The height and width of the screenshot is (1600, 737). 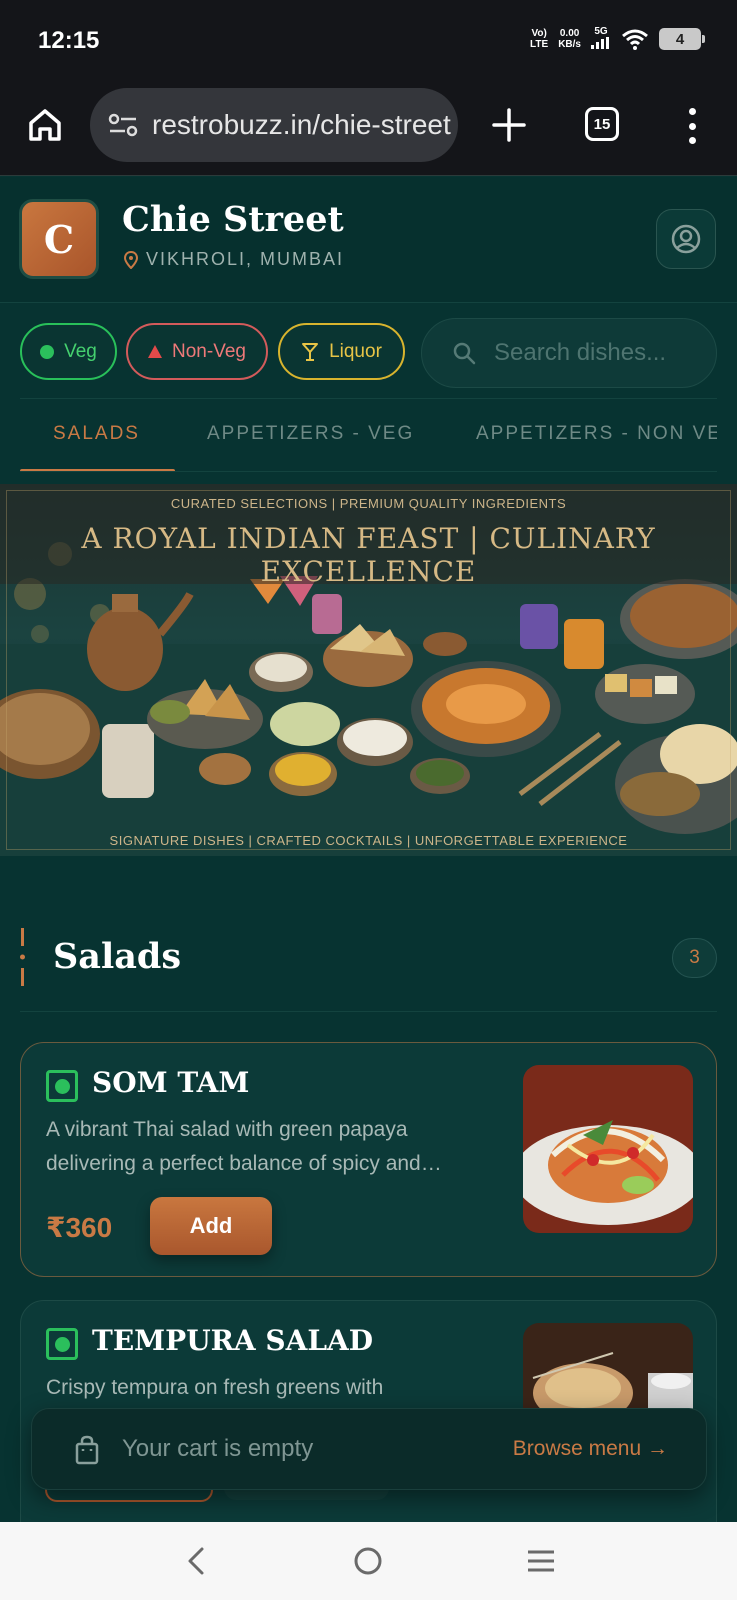 What do you see at coordinates (131, 259) in the screenshot?
I see `location-pin-icon` at bounding box center [131, 259].